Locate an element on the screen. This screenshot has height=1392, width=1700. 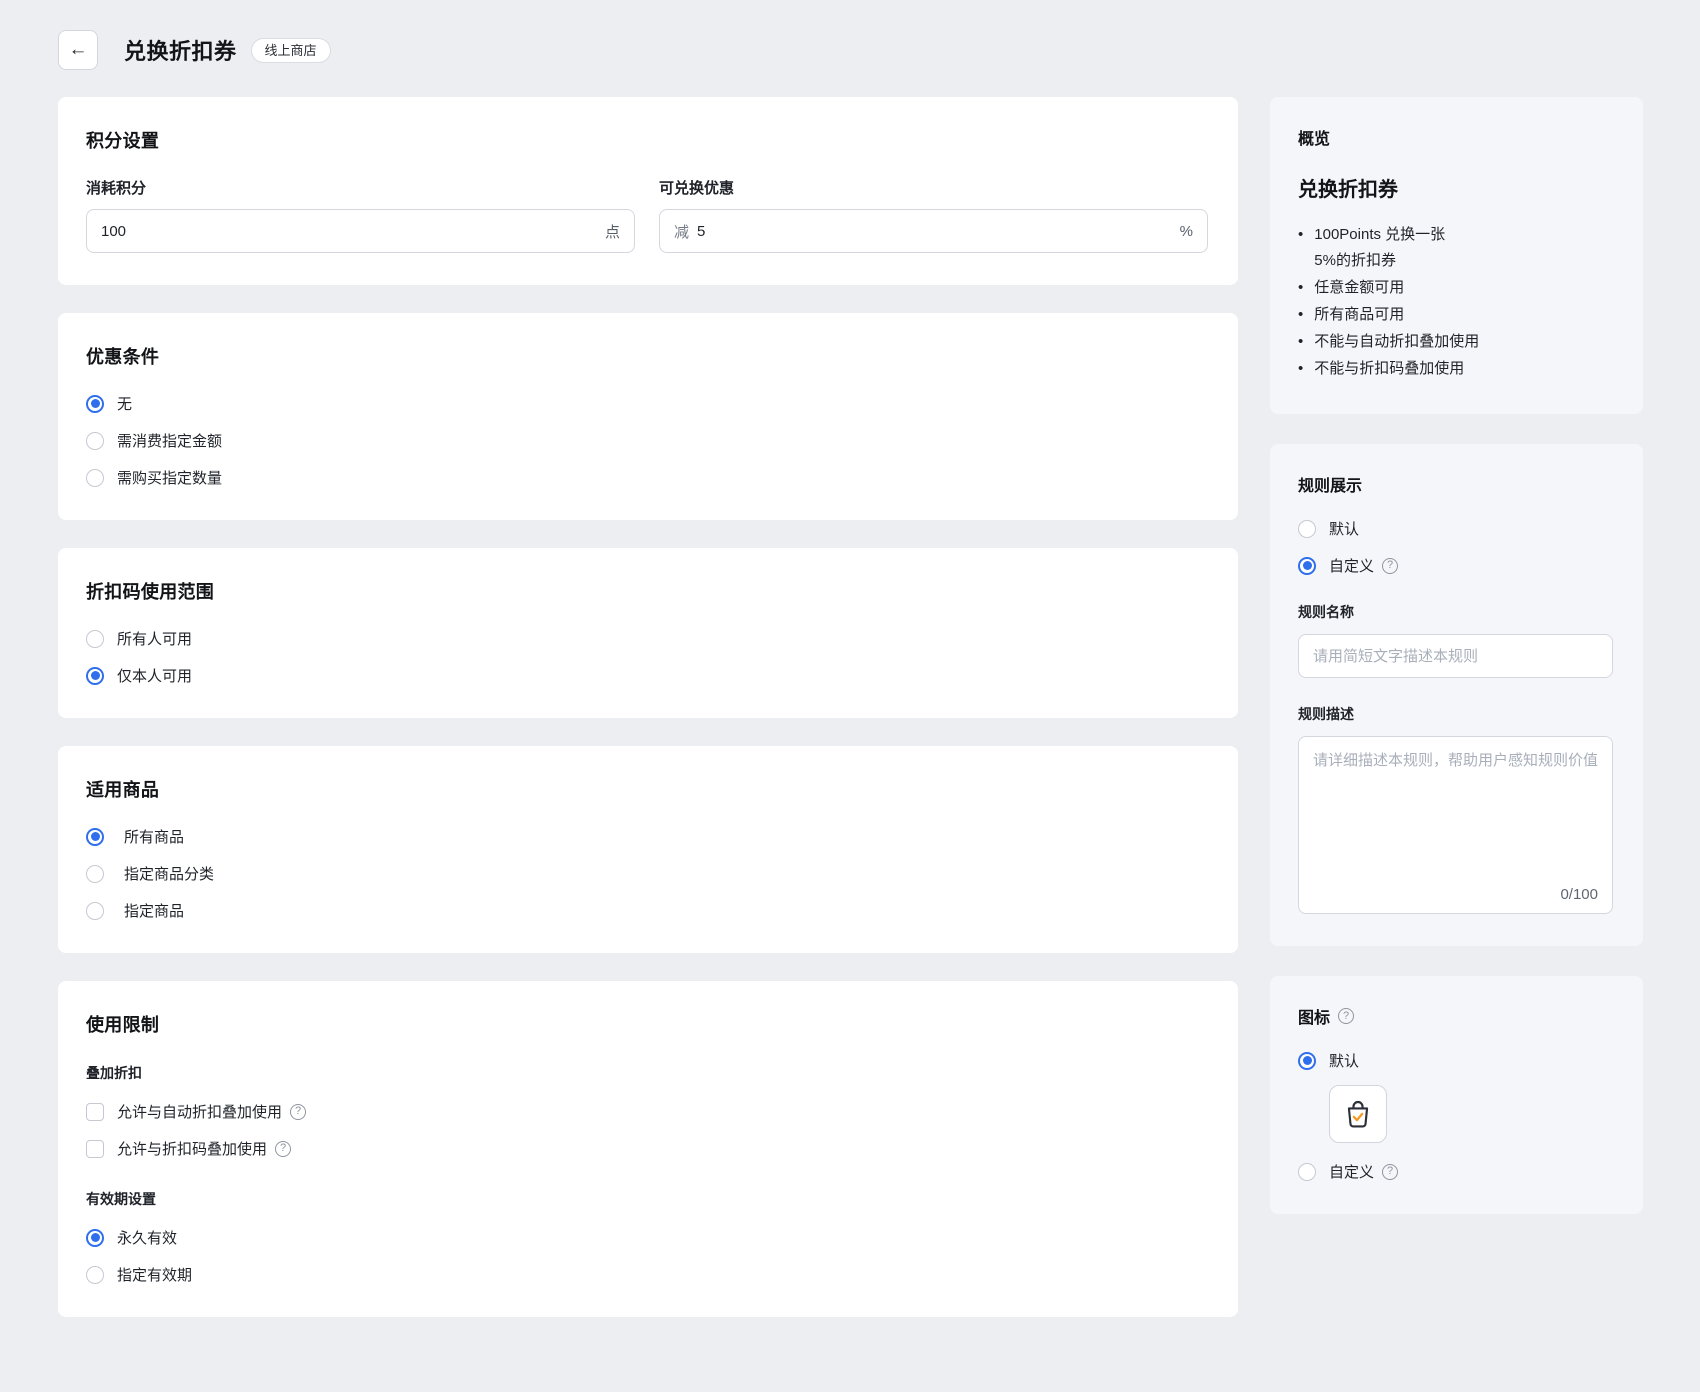
condition-option-none: 无 is located at coordinates (647, 403).